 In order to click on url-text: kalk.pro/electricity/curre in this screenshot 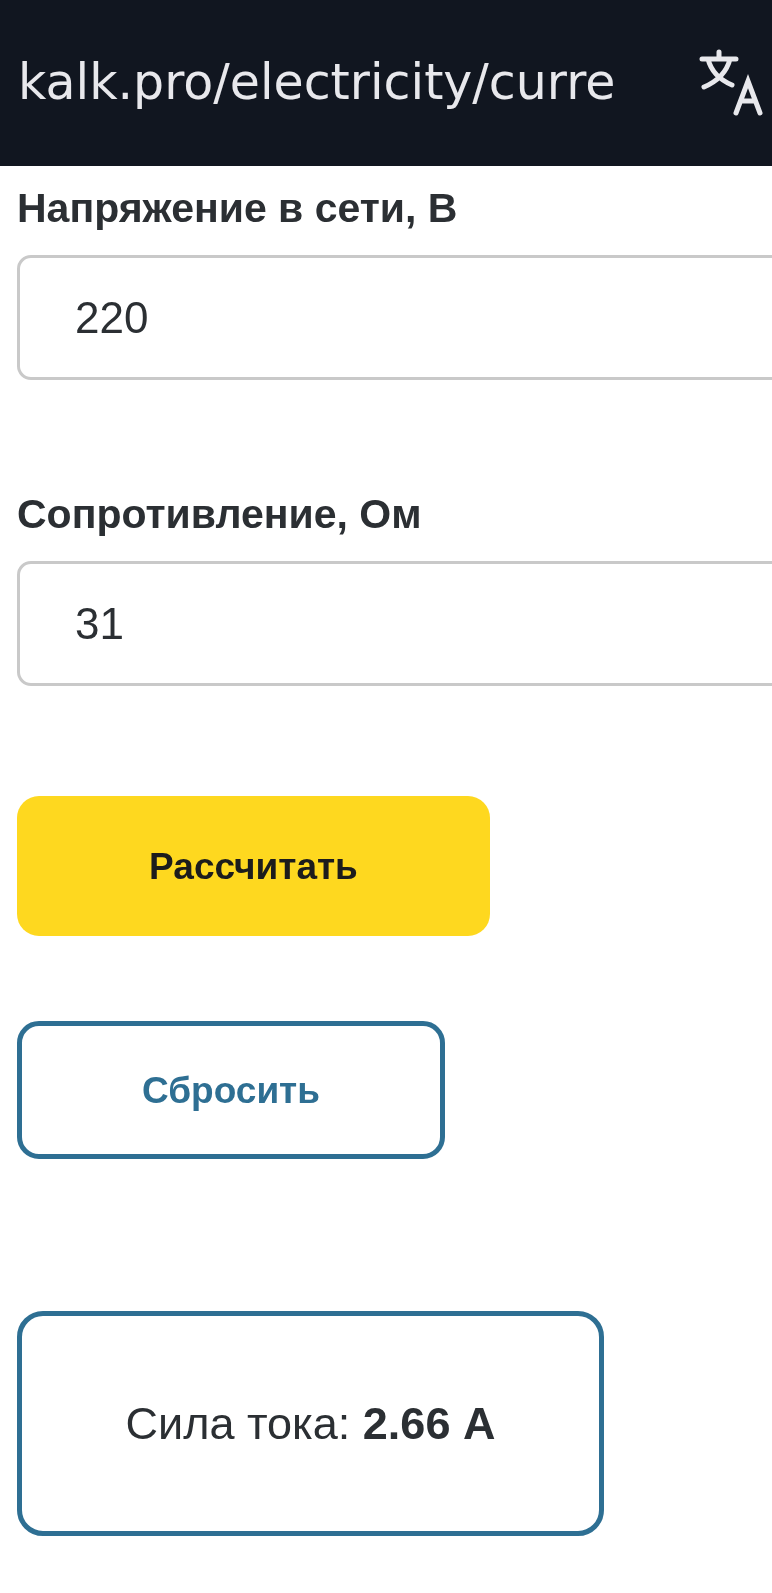, I will do `click(354, 83)`.